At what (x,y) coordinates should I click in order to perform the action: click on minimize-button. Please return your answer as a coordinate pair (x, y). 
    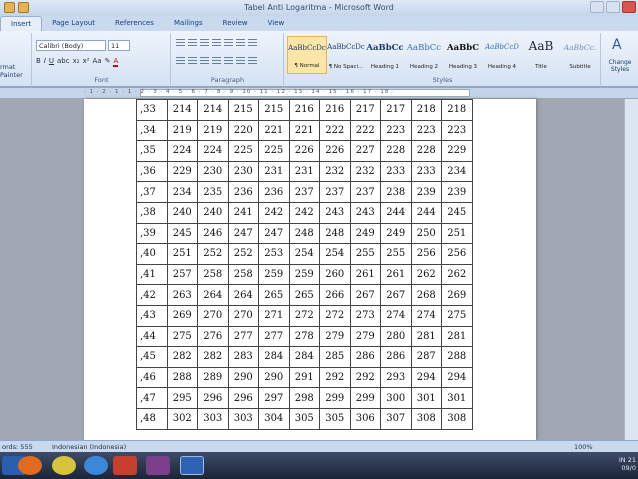
    Looking at the image, I should click on (597, 7).